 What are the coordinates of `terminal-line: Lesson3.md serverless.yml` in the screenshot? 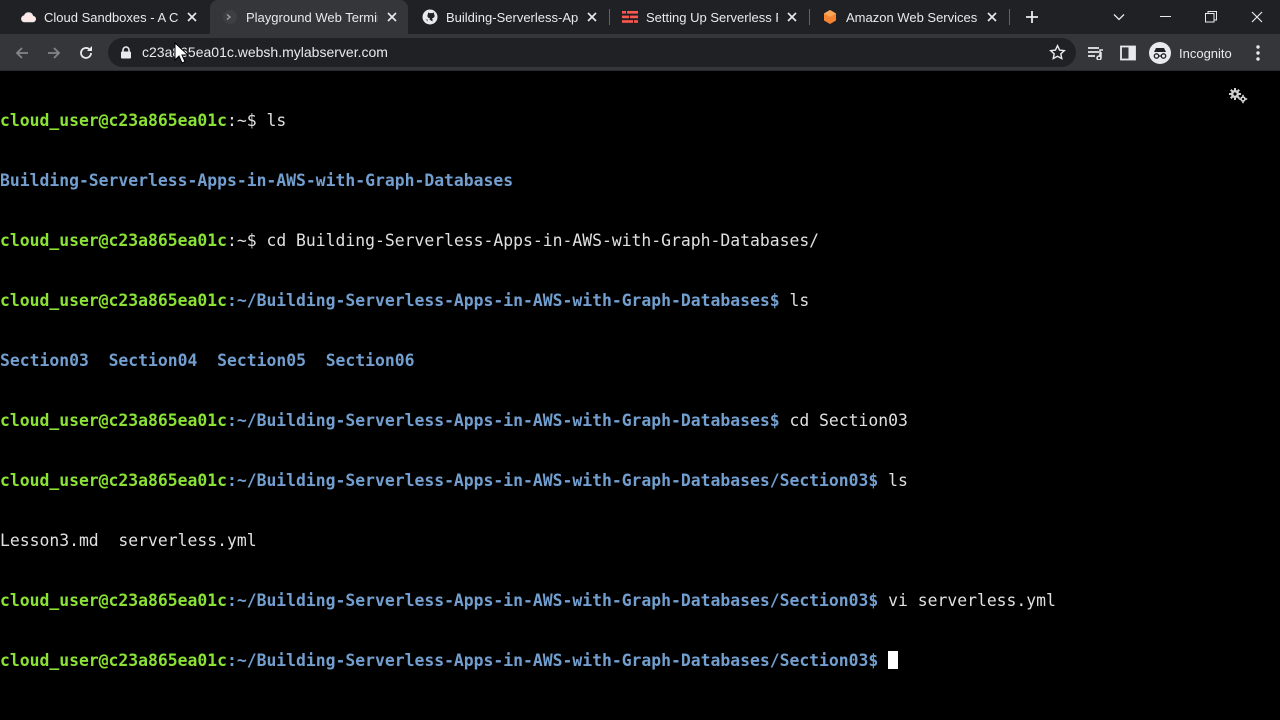 It's located at (528, 541).